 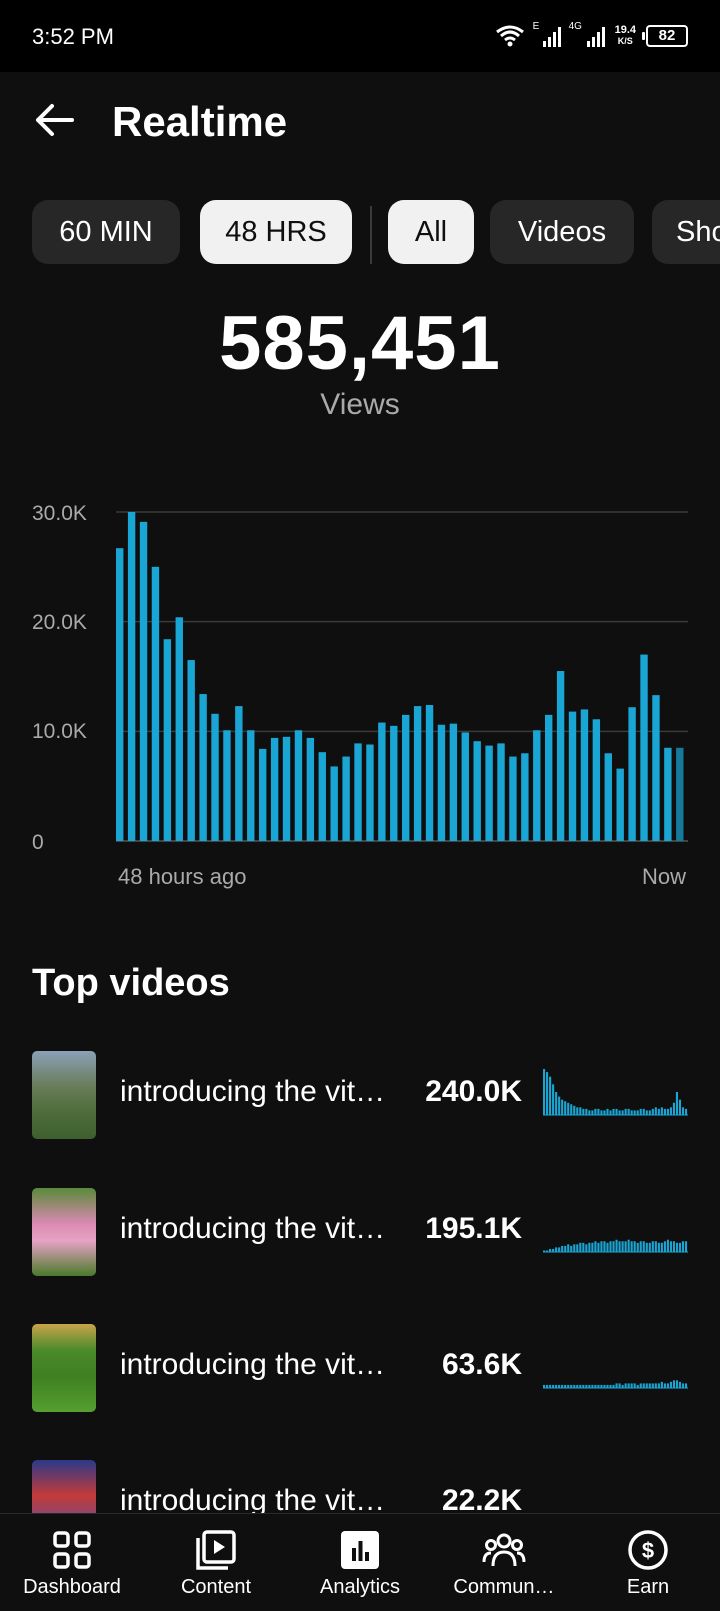 What do you see at coordinates (276, 232) in the screenshot?
I see `chip-48-hrs: 48 HRS` at bounding box center [276, 232].